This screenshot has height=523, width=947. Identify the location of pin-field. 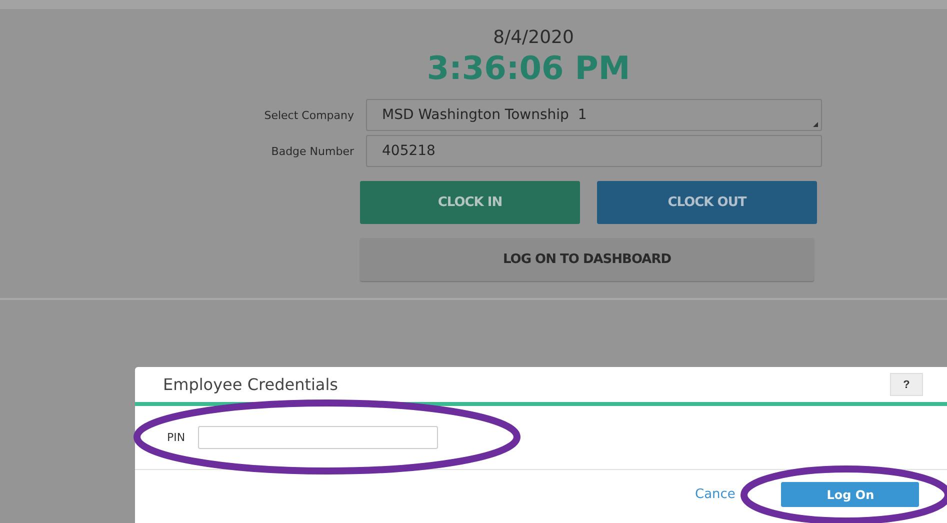
(318, 437).